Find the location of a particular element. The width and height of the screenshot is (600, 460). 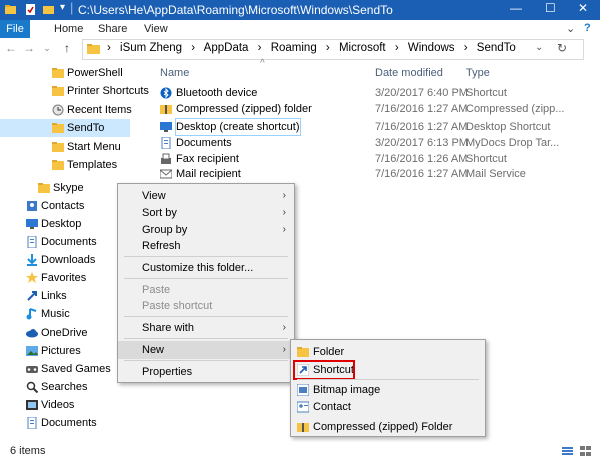

file-type: Shortcut is located at coordinates (486, 93).